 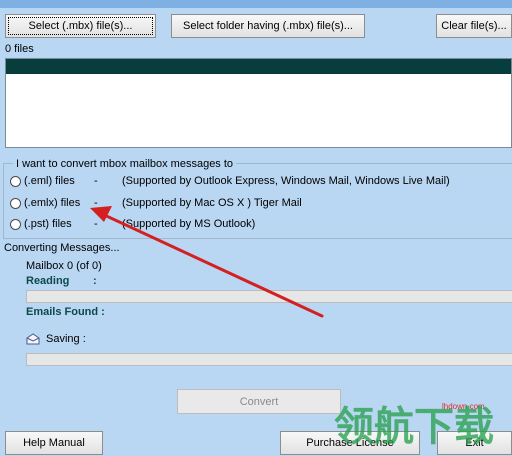 I want to click on annotation-arrow, so click(x=207, y=262).